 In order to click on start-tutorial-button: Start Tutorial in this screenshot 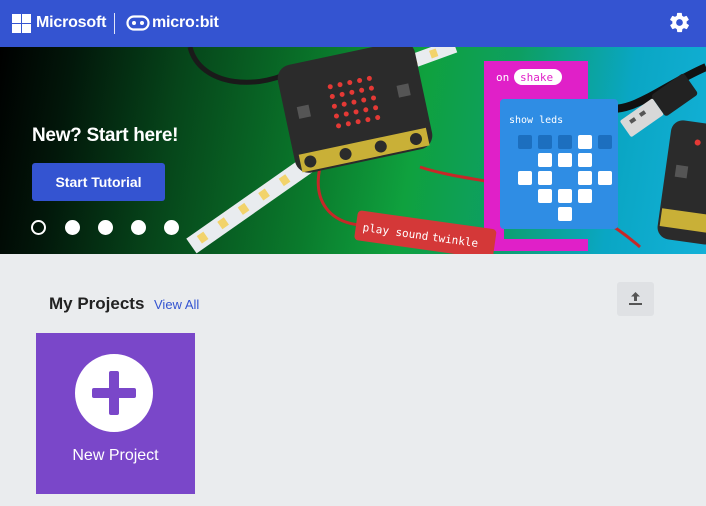, I will do `click(98, 182)`.